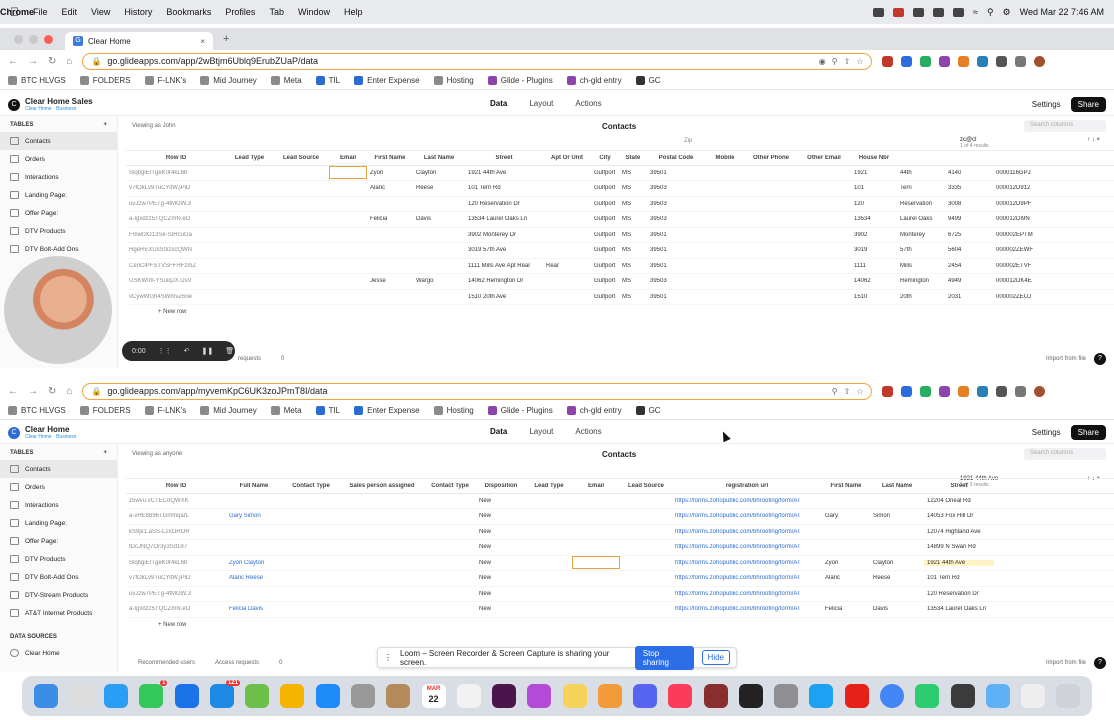  What do you see at coordinates (58, 653) in the screenshot?
I see `data-source-item: Clear Home` at bounding box center [58, 653].